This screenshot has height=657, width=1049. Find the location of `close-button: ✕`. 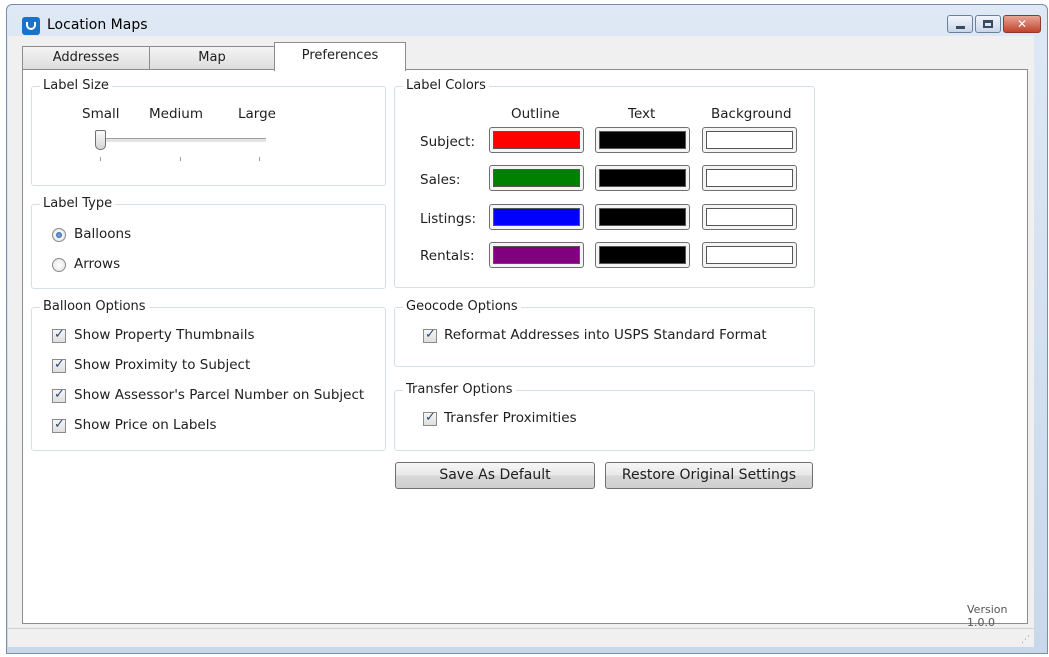

close-button: ✕ is located at coordinates (1022, 24).